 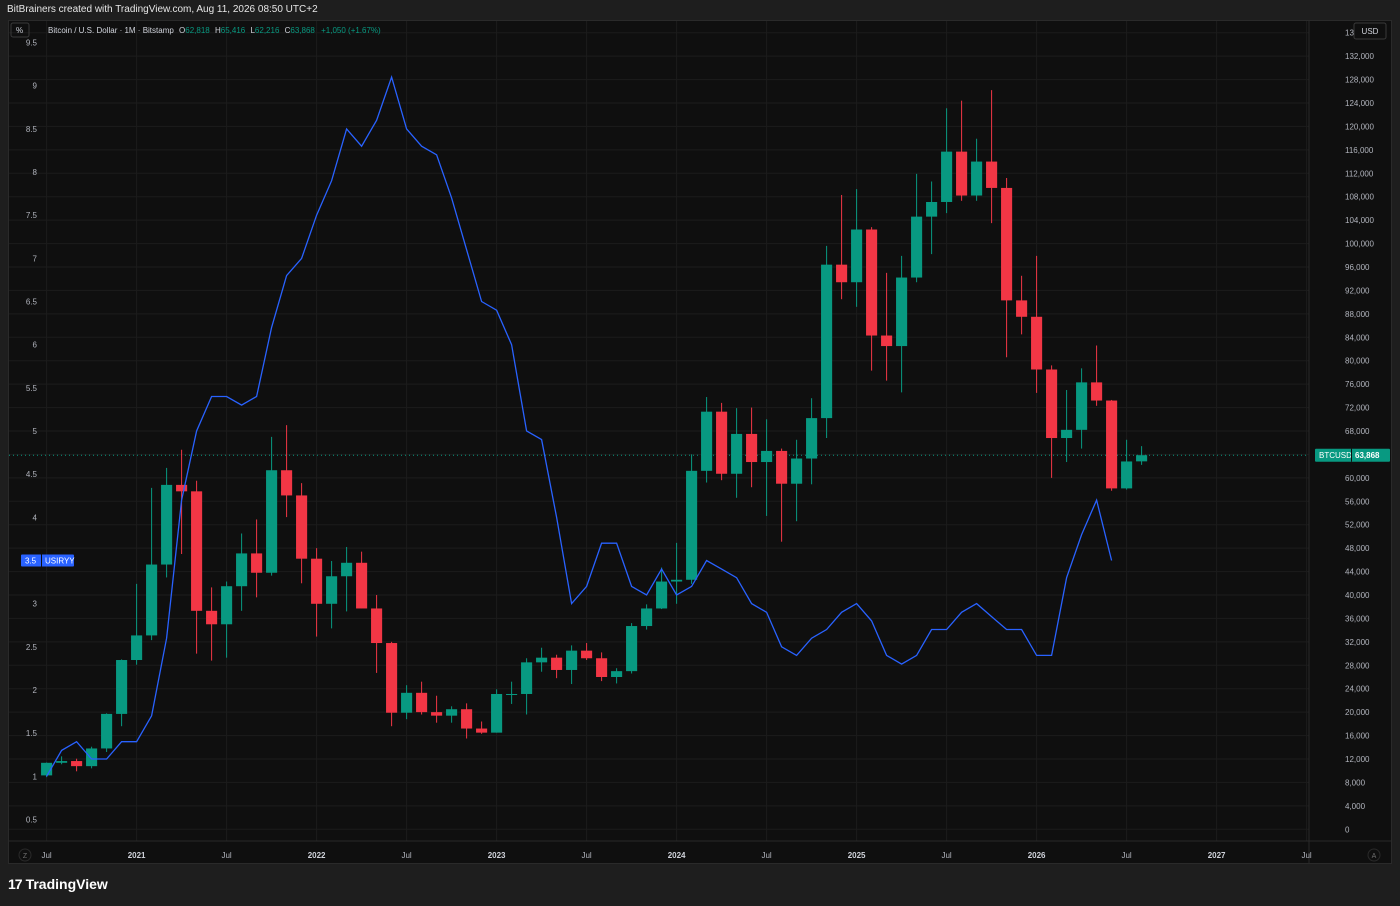 What do you see at coordinates (1357, 290) in the screenshot?
I see `price-tick-label: 92,000` at bounding box center [1357, 290].